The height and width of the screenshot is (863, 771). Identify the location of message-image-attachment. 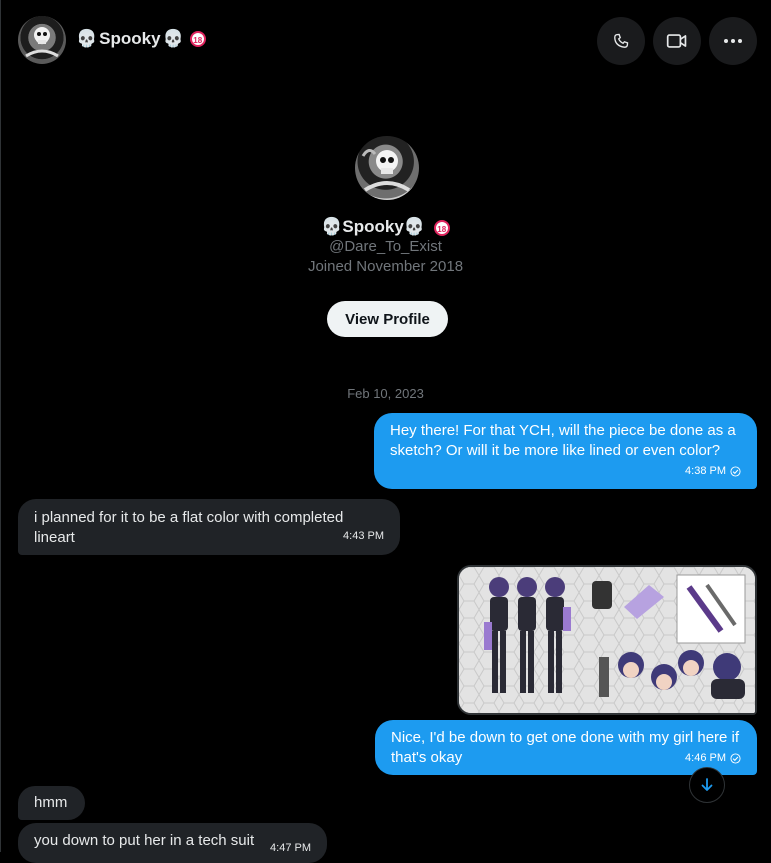
(607, 640).